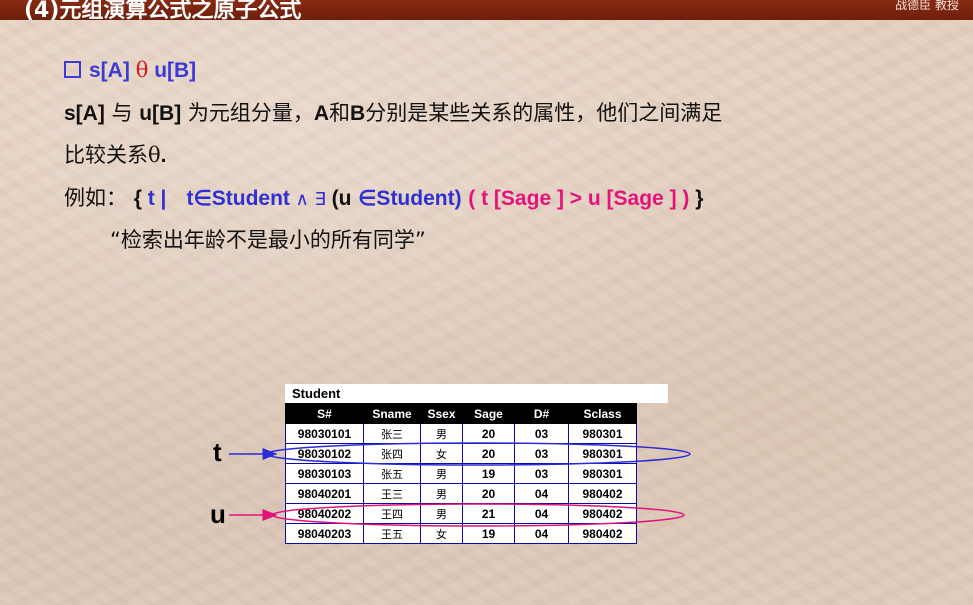 This screenshot has height=605, width=973. I want to click on highlight-ellipse-u, so click(478, 515).